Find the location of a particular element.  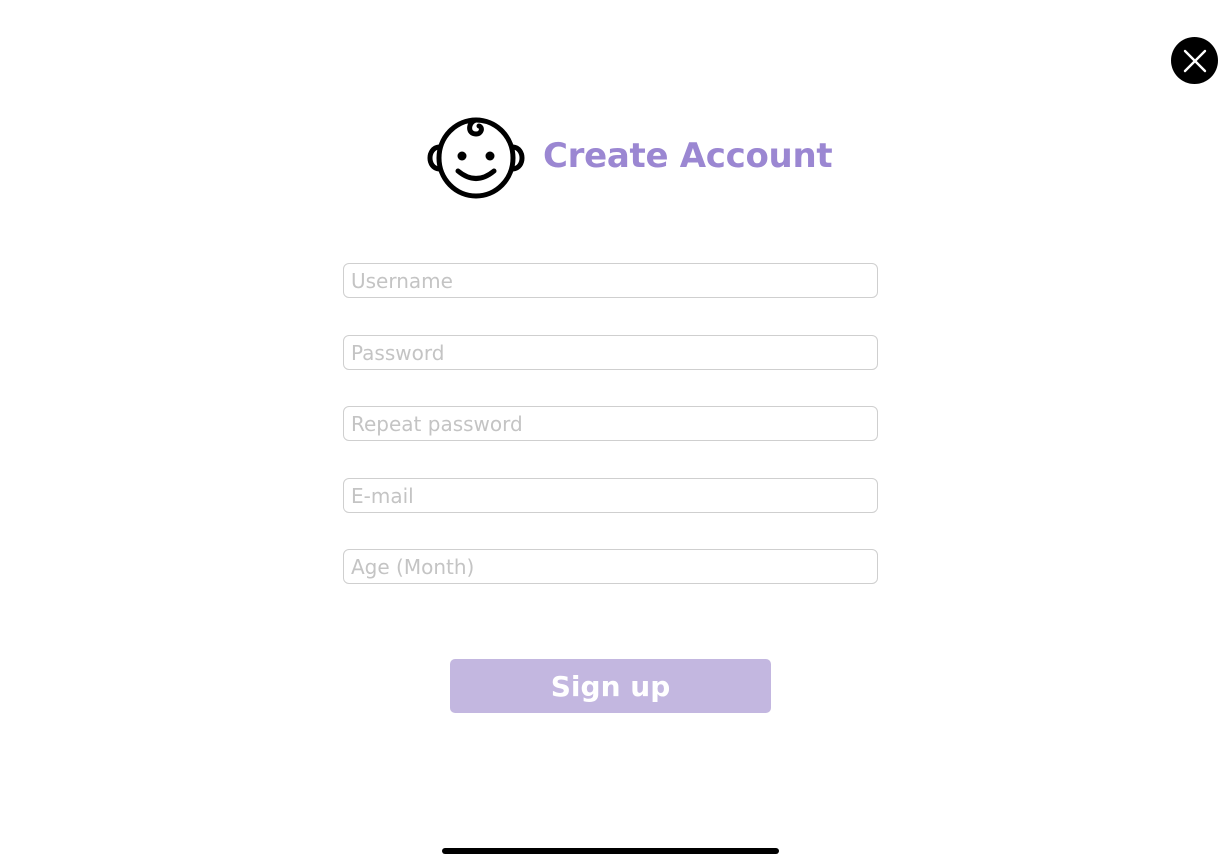

username-input is located at coordinates (610, 280).